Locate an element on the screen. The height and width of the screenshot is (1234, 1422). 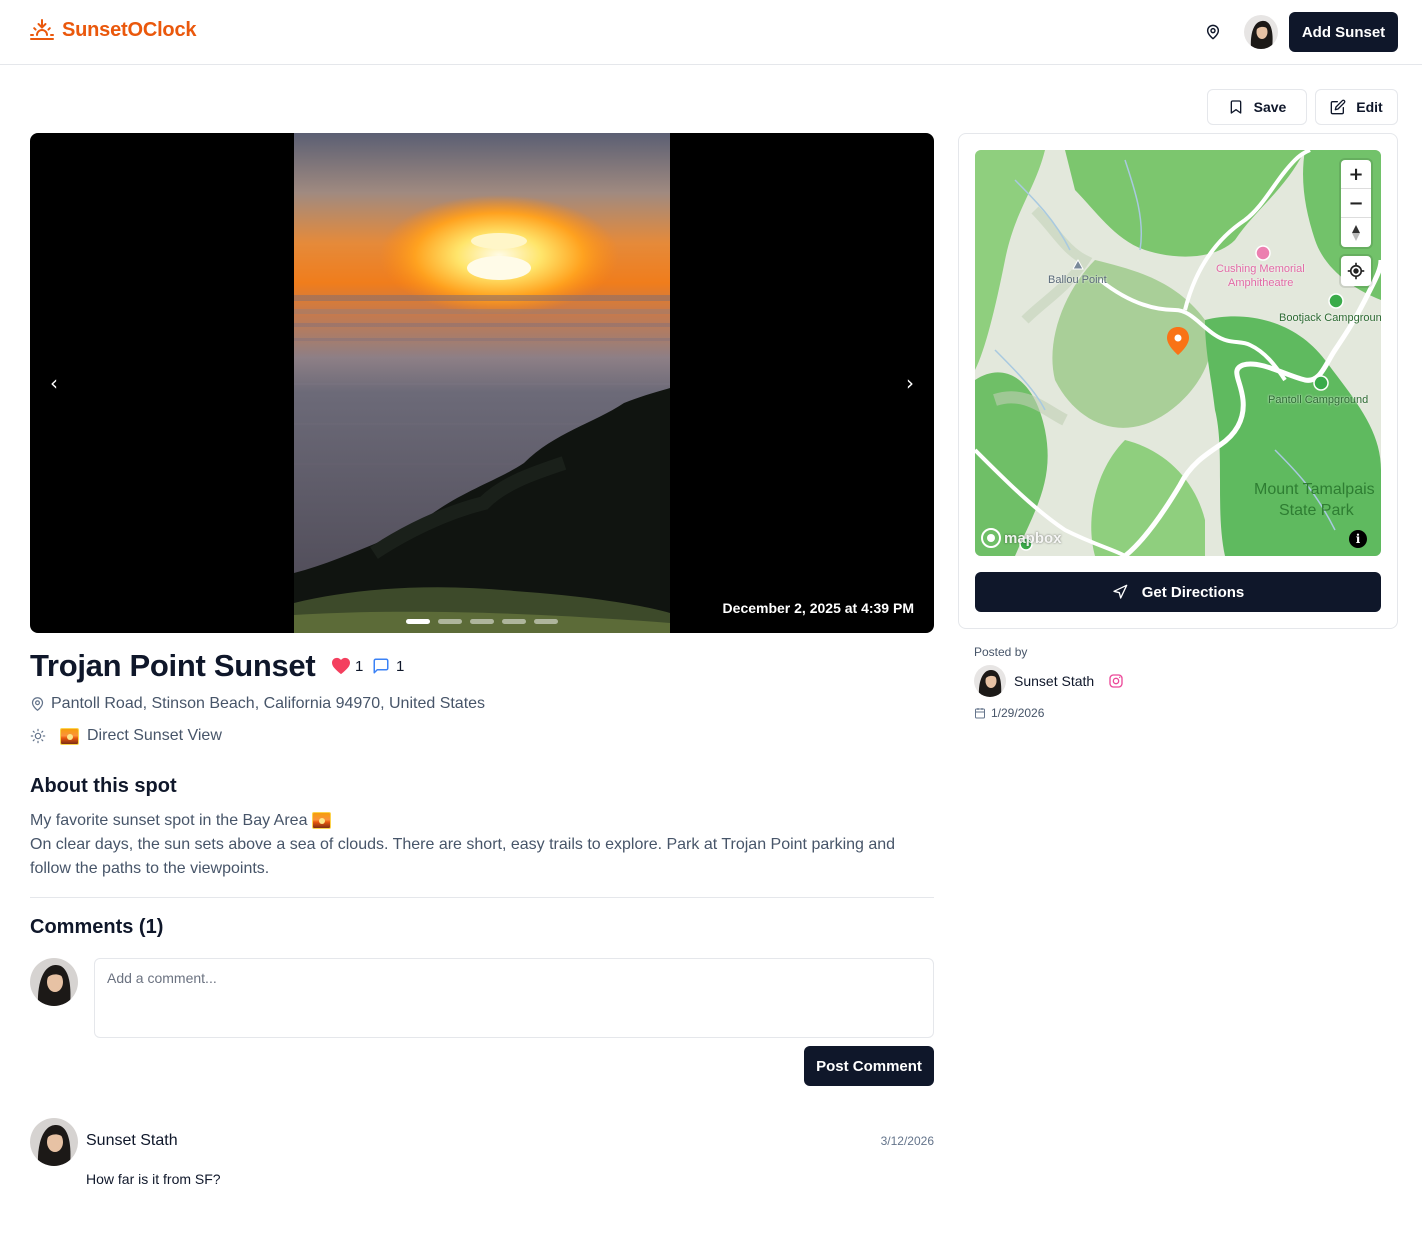
map-label-cushing-2: Amphitheatre is located at coordinates (1261, 283).